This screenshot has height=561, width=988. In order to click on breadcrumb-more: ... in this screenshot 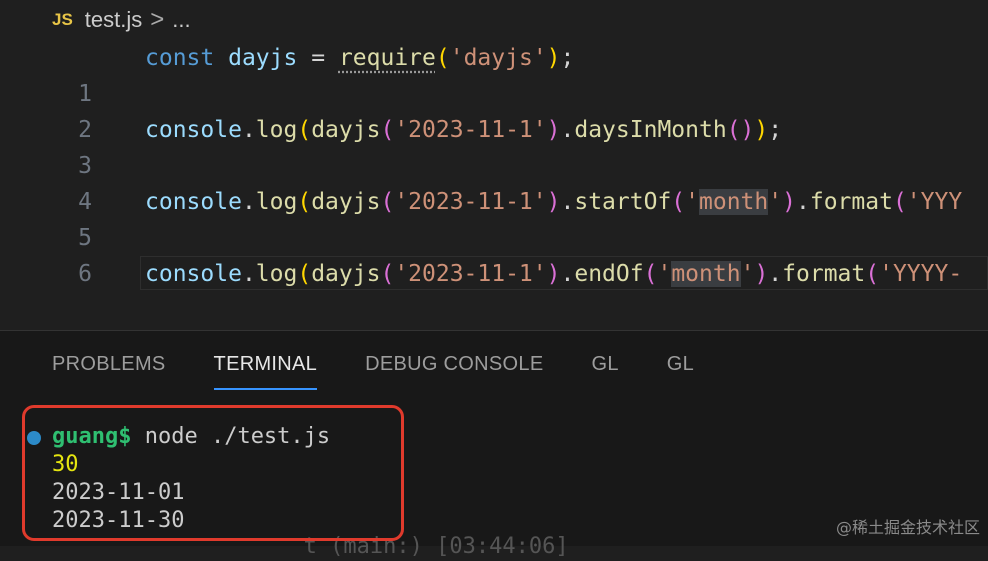, I will do `click(181, 20)`.